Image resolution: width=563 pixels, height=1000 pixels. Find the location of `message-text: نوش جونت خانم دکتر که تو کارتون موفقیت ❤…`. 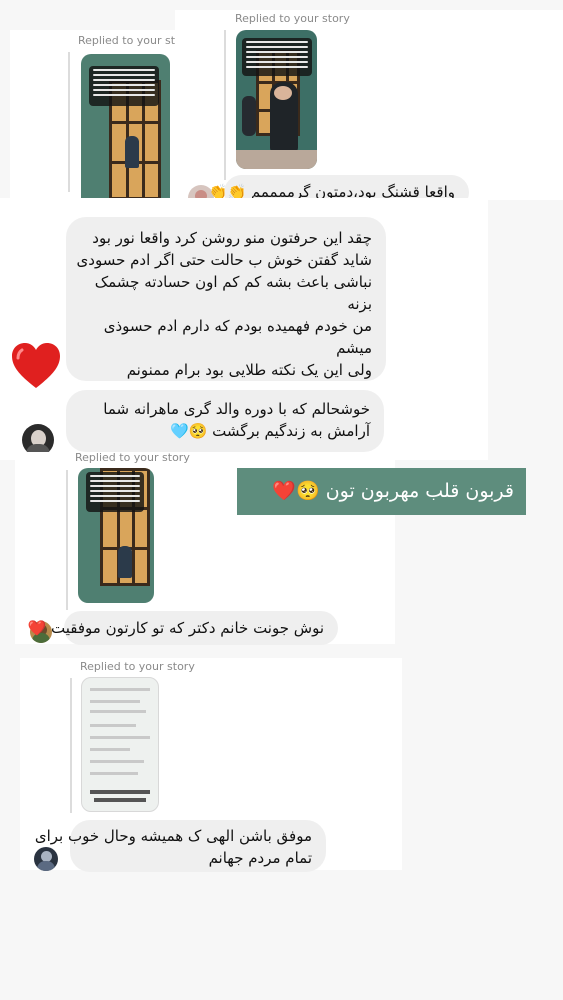

message-text: نوش جونت خانم دکتر که تو کارتون موفقیت ❤… is located at coordinates (175, 628).